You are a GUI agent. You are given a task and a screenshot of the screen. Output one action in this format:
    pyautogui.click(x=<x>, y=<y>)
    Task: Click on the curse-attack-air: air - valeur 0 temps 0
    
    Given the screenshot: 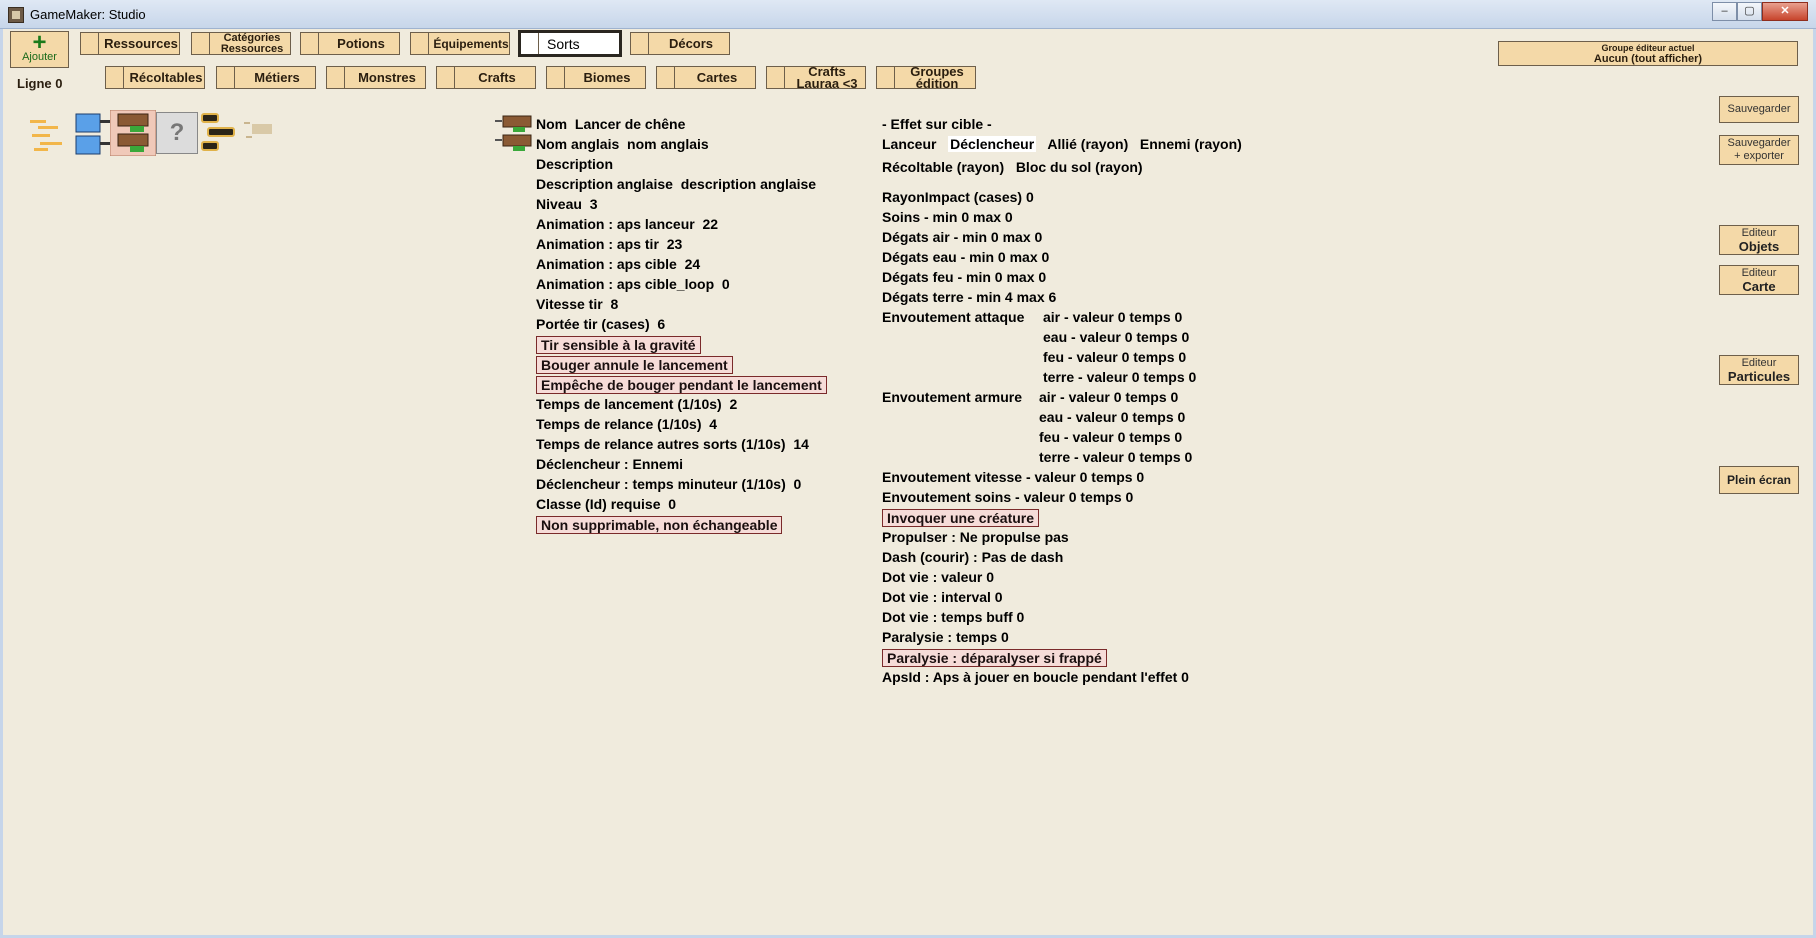 What is the action you would take?
    pyautogui.click(x=1112, y=317)
    